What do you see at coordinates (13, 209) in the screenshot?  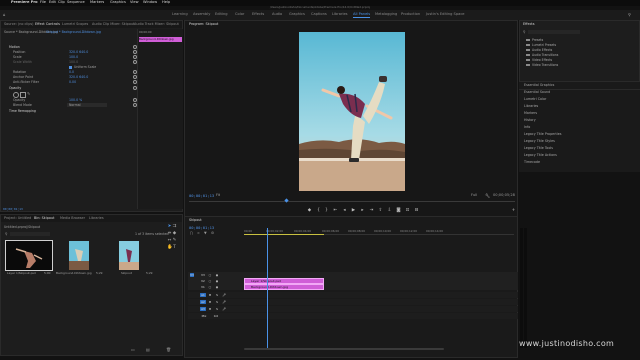 I see `effect-controls-timecode: 00;00;01;13` at bounding box center [13, 209].